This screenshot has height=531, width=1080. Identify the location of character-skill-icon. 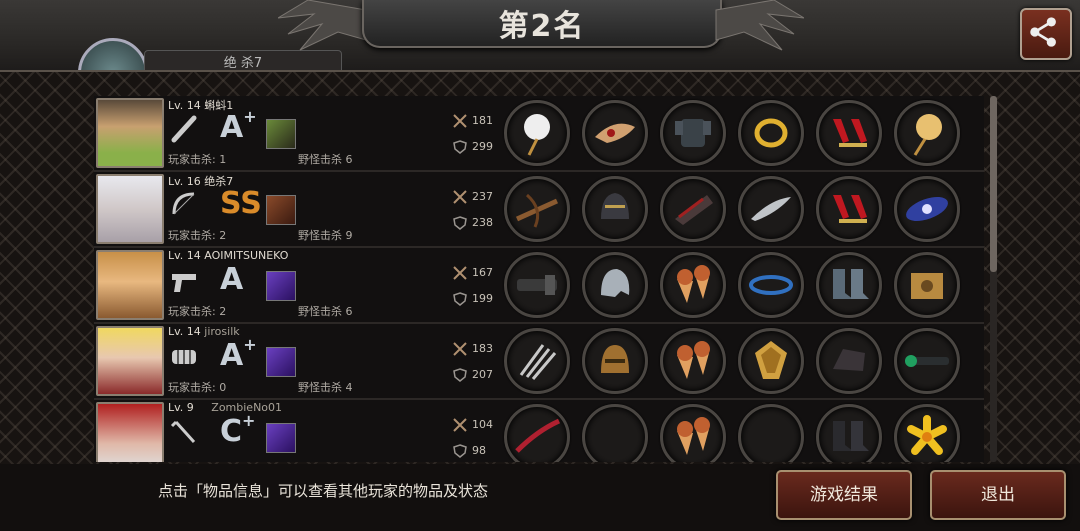
(281, 134).